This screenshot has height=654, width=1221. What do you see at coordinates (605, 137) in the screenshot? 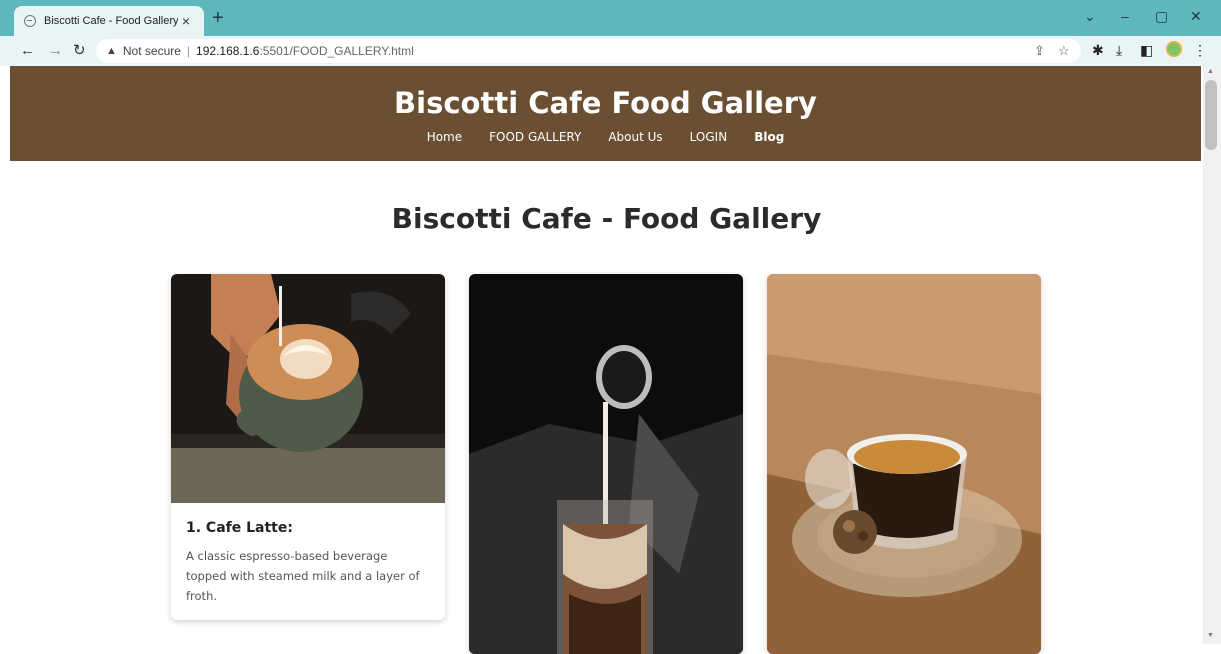
I see `site-nav: Home FOOD GALLERY About Us LOGIN Blog` at bounding box center [605, 137].